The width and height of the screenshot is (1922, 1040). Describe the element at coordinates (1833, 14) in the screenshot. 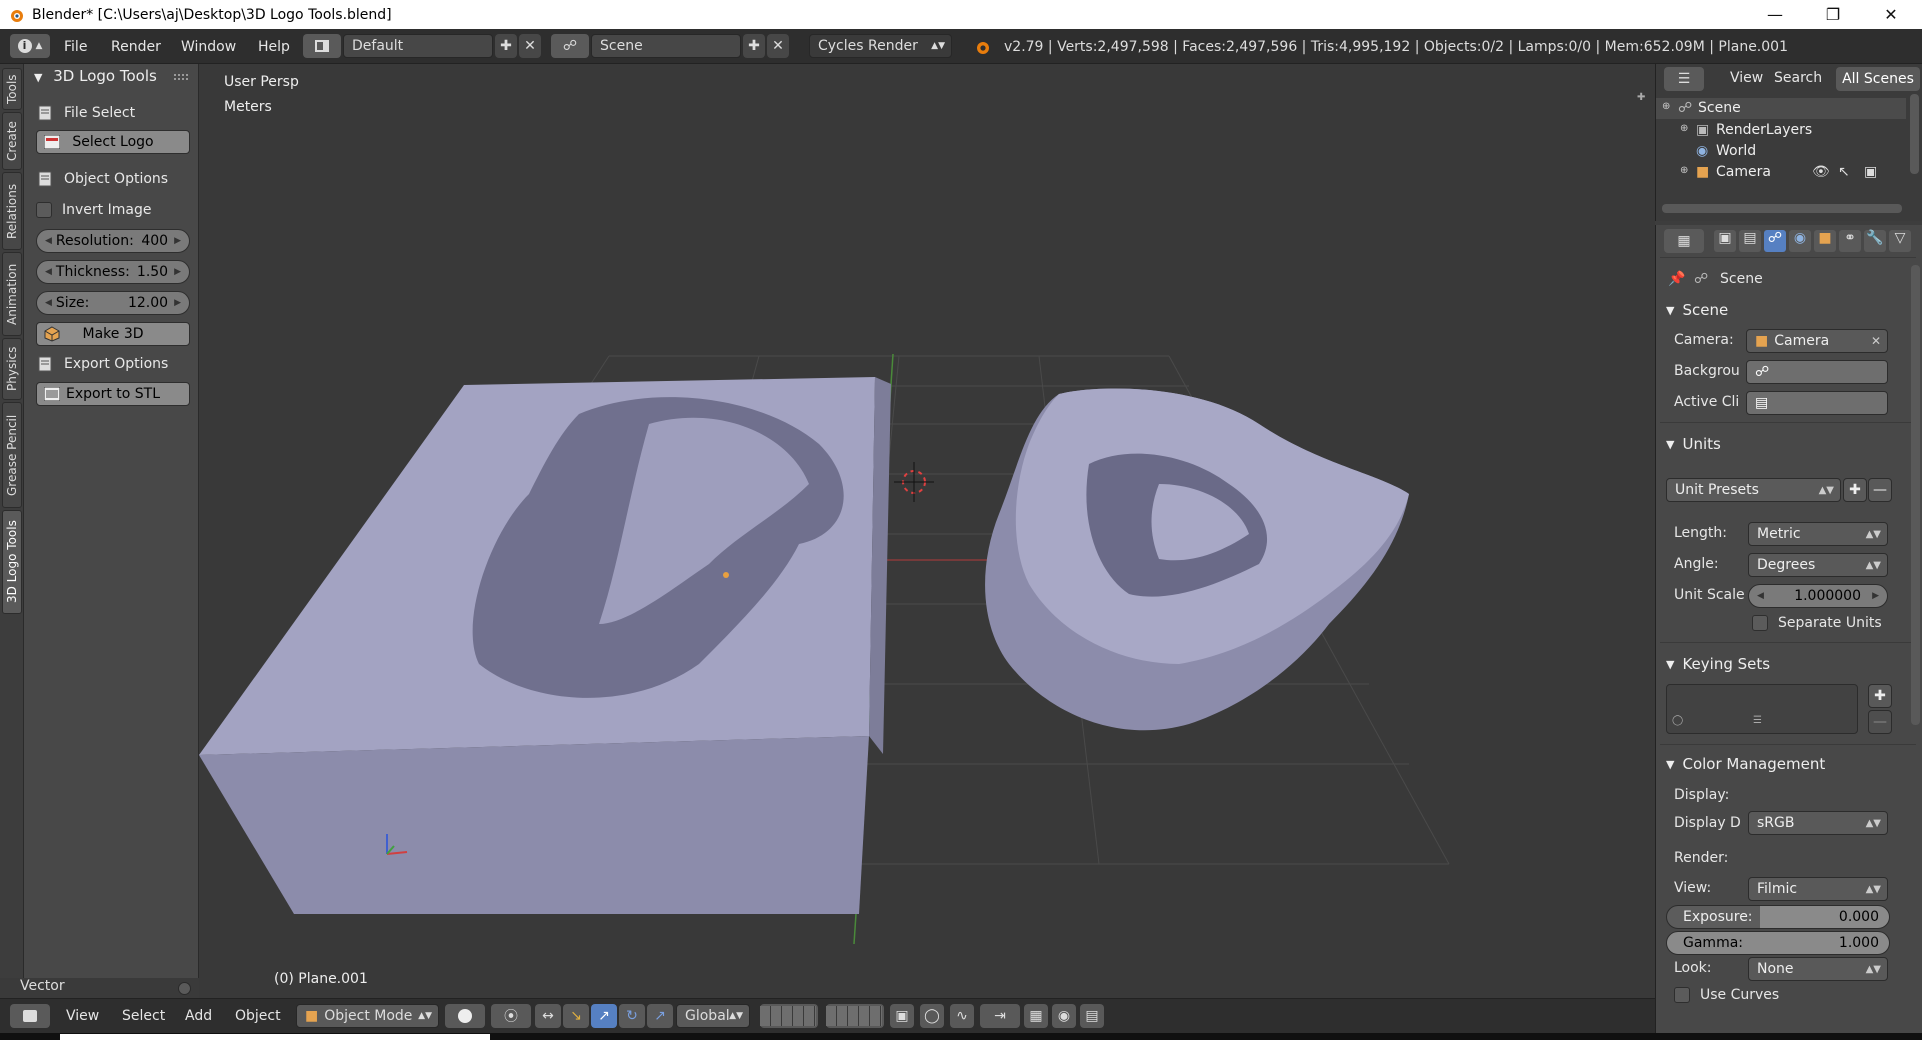

I see `restore-button: ❐` at that location.